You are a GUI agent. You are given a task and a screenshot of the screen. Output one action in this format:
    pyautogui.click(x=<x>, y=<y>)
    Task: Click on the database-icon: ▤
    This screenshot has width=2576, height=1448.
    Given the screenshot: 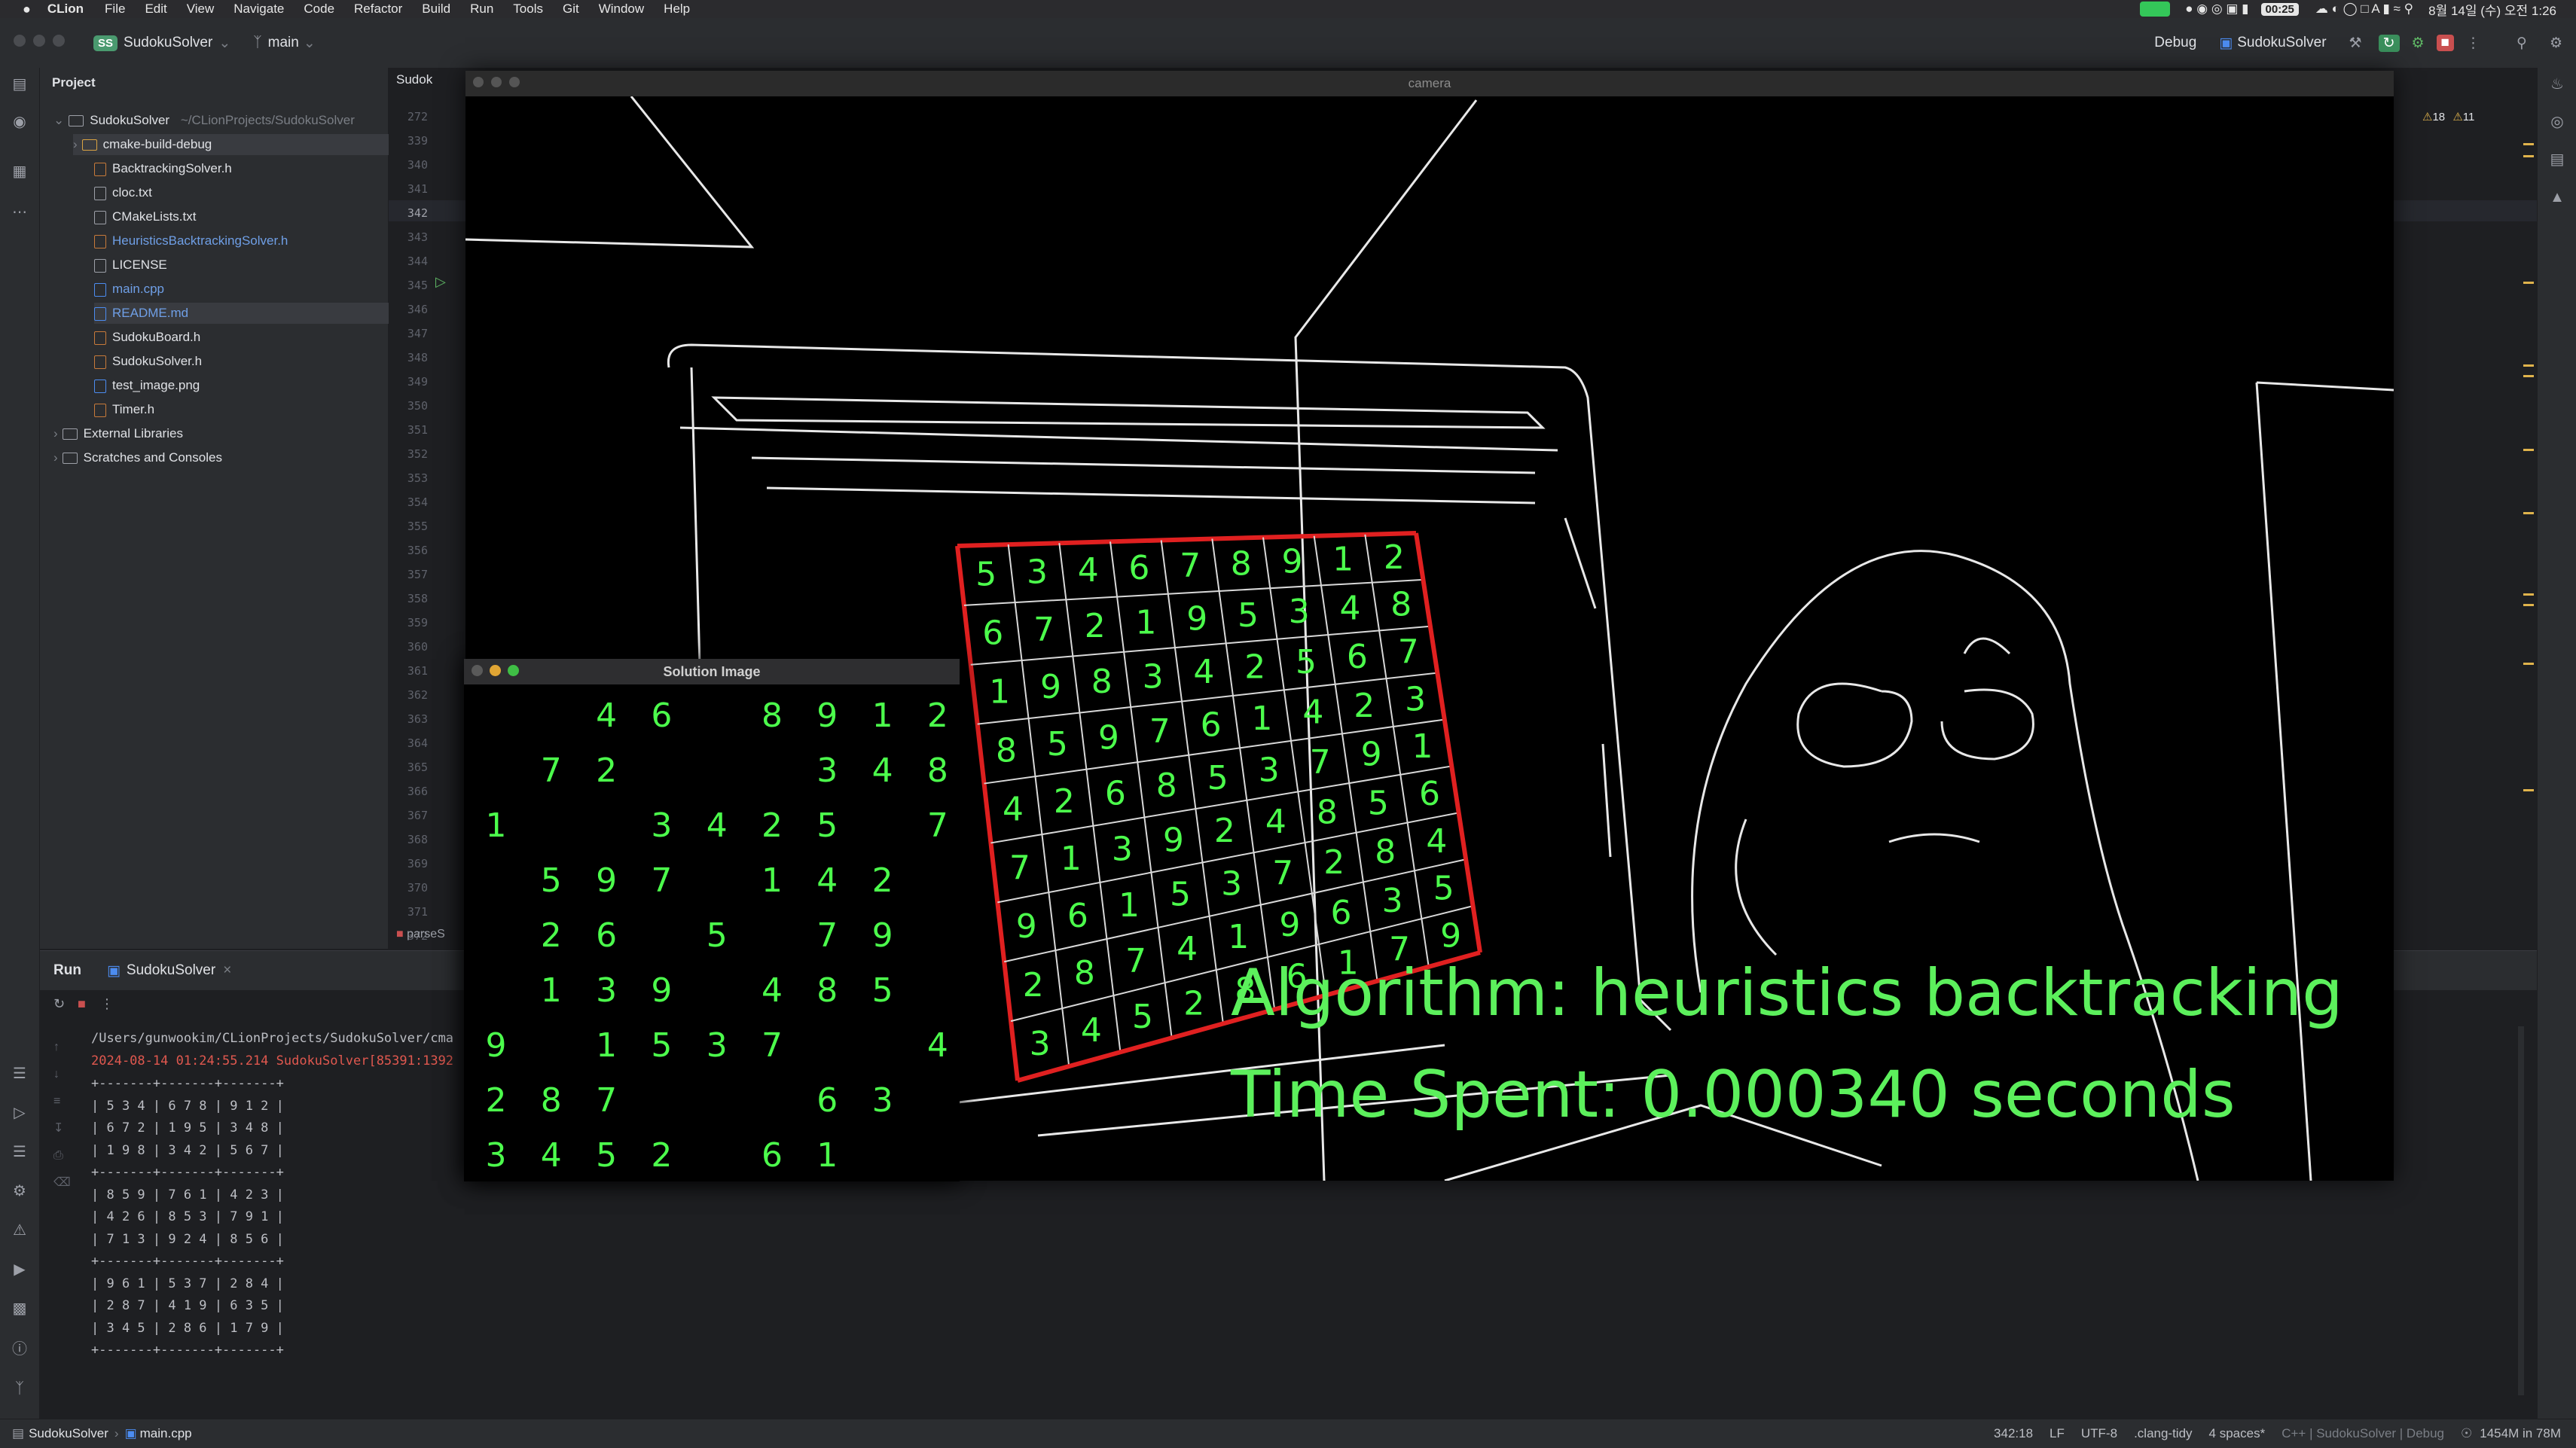 What is the action you would take?
    pyautogui.click(x=2557, y=160)
    